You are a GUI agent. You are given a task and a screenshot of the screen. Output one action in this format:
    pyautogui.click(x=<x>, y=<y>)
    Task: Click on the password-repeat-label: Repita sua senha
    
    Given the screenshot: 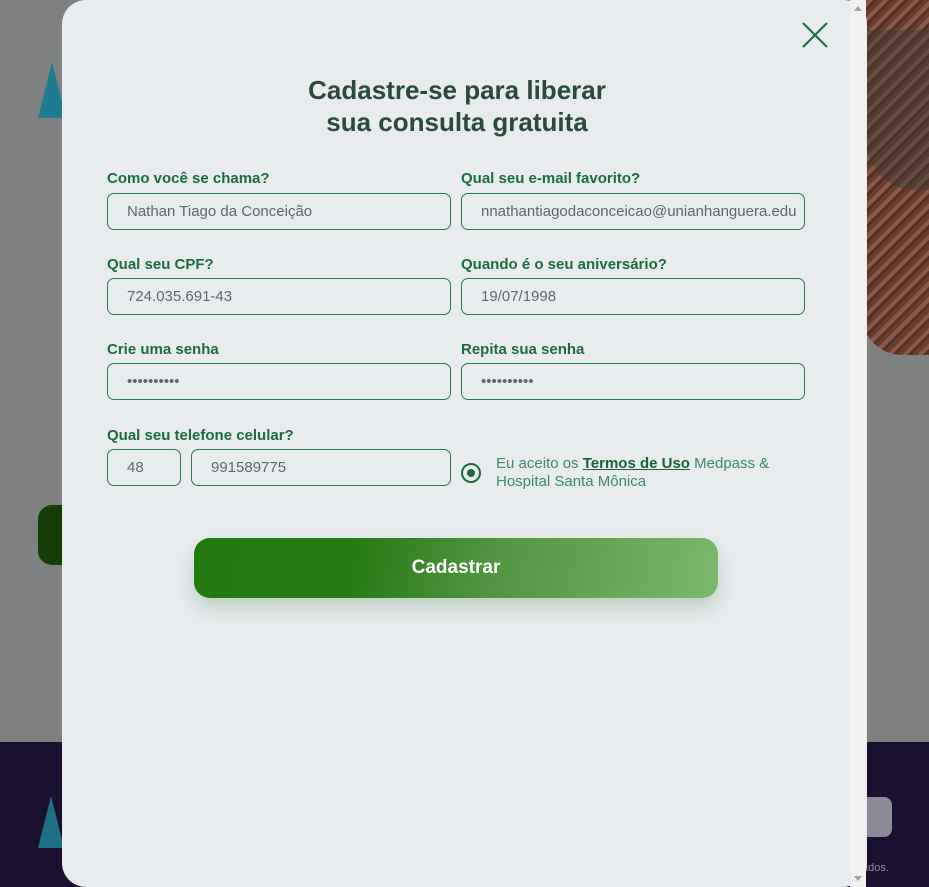 What is the action you would take?
    pyautogui.click(x=523, y=349)
    